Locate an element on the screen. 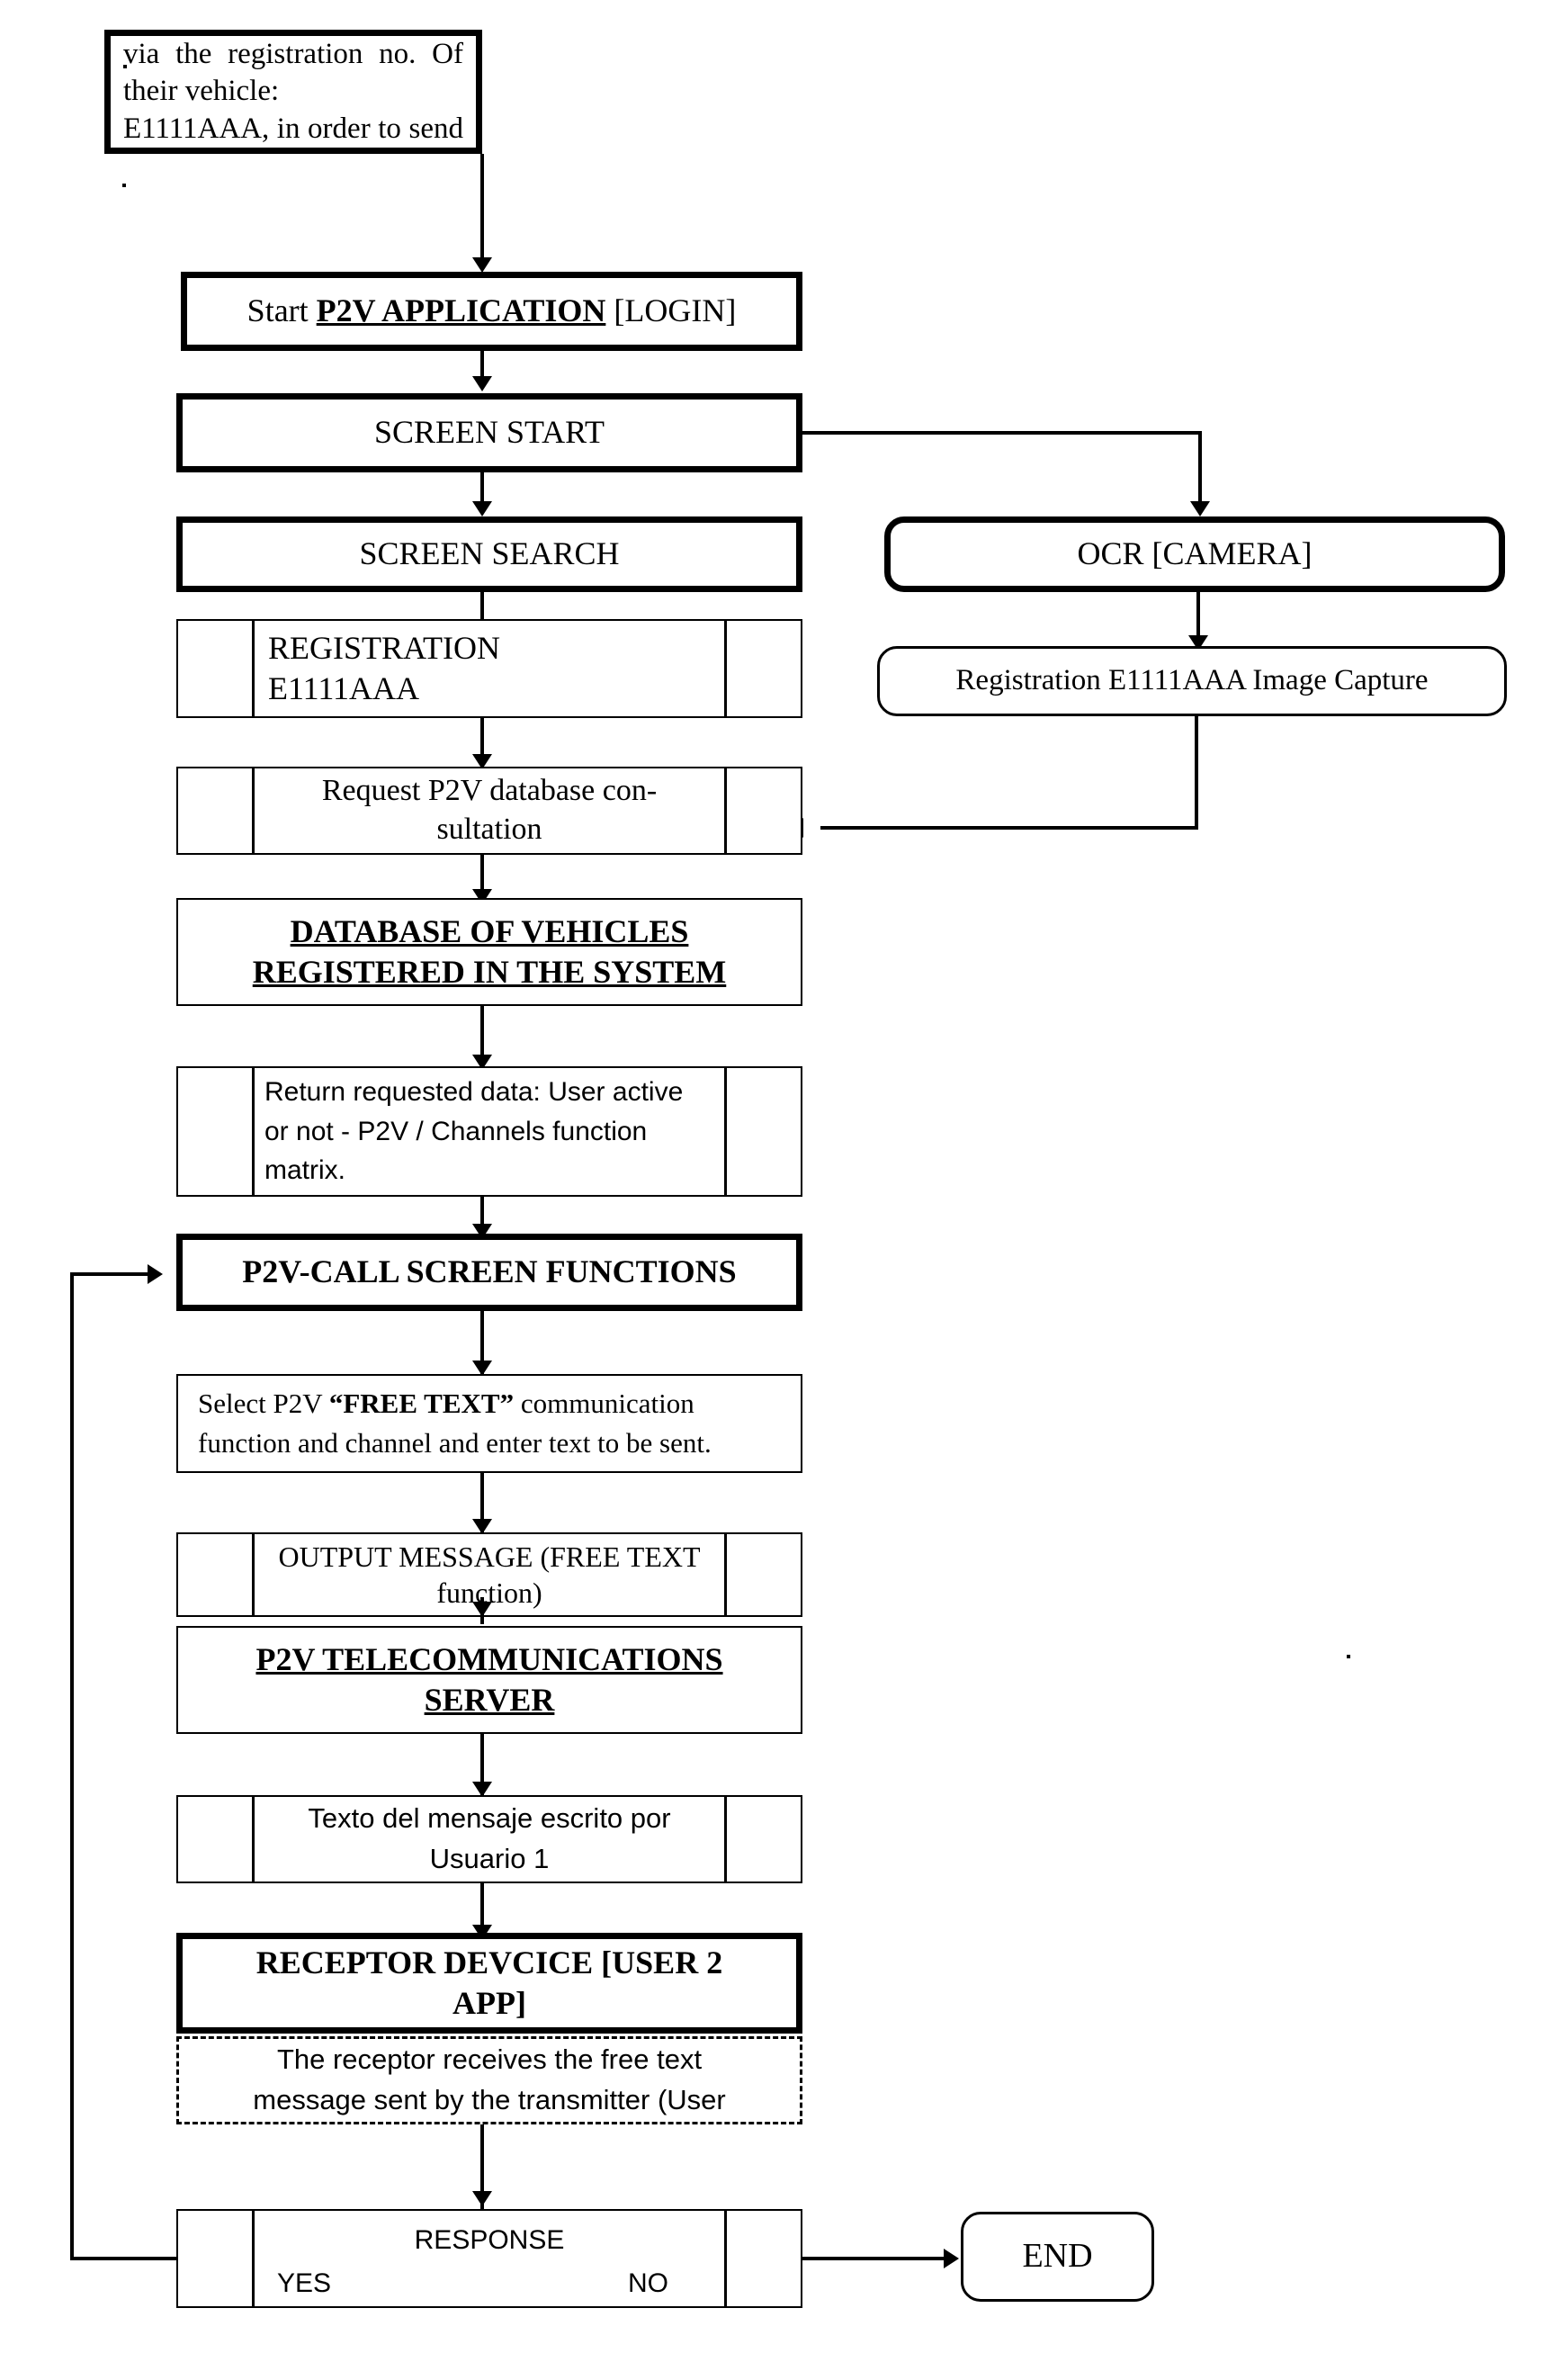 The height and width of the screenshot is (2362, 1568). arrowhead-startapp-to-screenstart is located at coordinates (482, 384).